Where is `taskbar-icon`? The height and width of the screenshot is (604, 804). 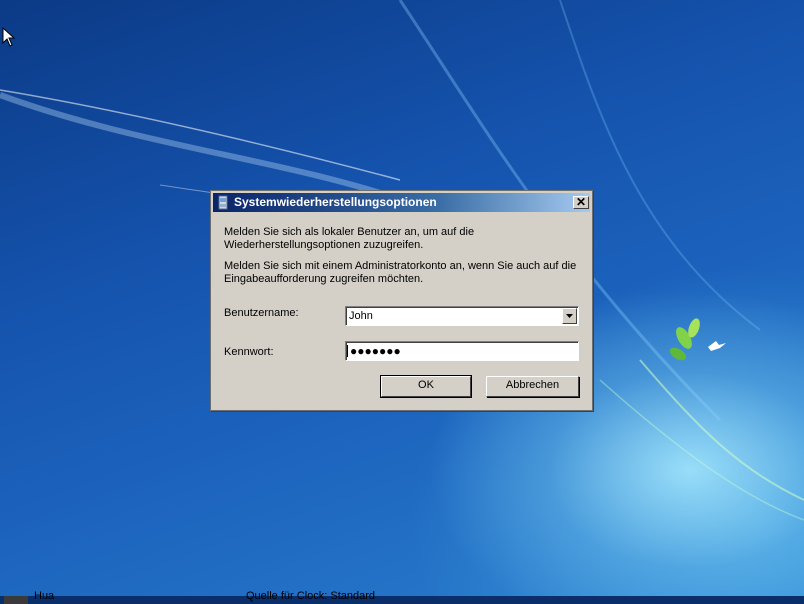
taskbar-icon is located at coordinates (16, 600).